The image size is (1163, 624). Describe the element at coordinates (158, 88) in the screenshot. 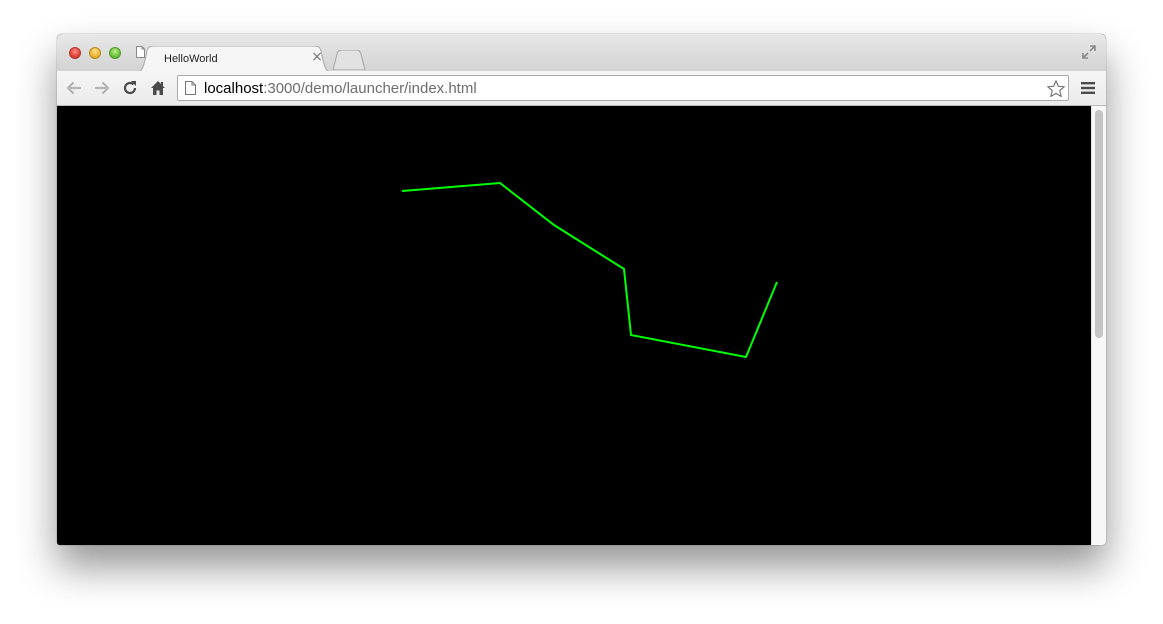

I see `home-icon` at that location.